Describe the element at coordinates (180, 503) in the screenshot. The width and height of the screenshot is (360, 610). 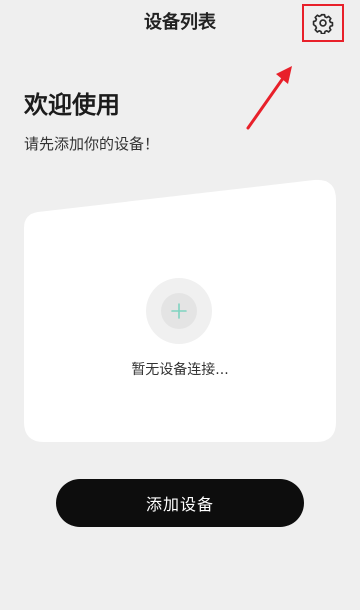
I see `add-device-button: 添加设备` at that location.